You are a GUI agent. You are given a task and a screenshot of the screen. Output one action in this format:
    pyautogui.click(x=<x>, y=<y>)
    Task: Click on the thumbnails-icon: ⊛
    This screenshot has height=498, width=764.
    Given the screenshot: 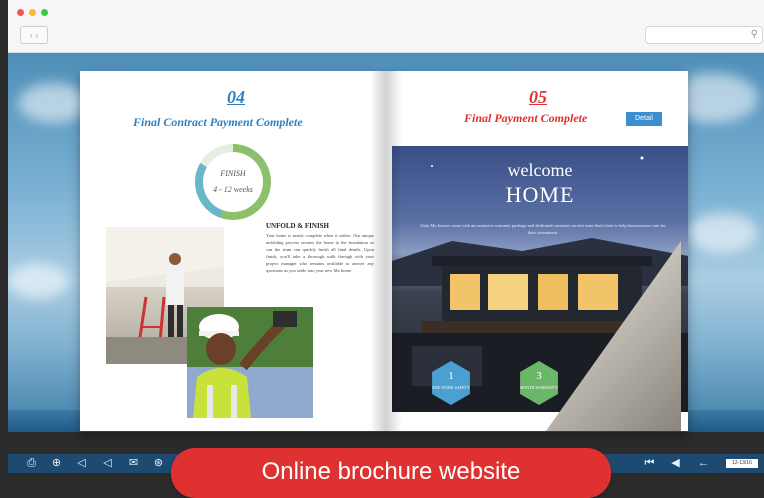 What is the action you would take?
    pyautogui.click(x=158, y=463)
    